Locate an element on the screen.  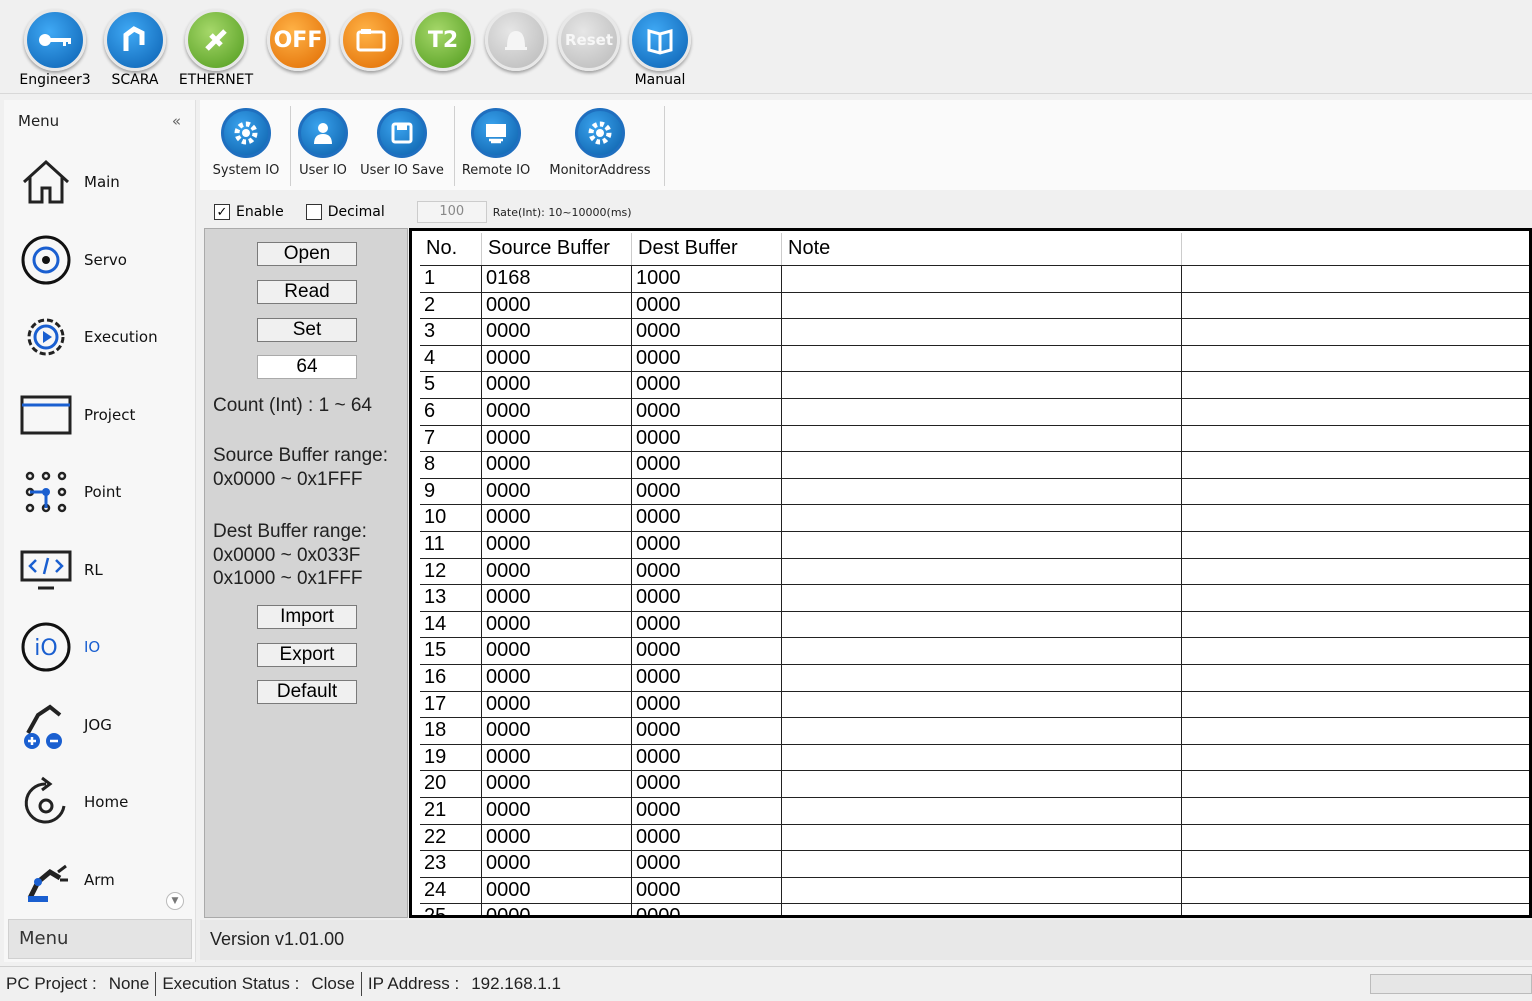
table-row: 14 0000 0000 is located at coordinates (974, 624).